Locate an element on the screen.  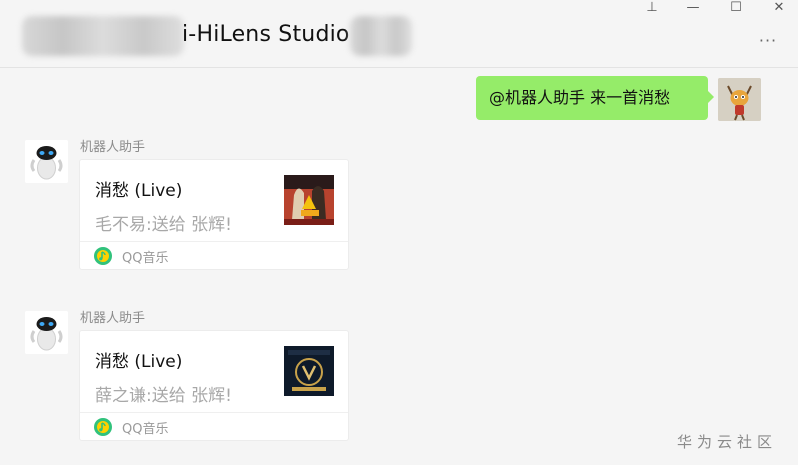
watermark: 华为云社区 is located at coordinates (727, 442).